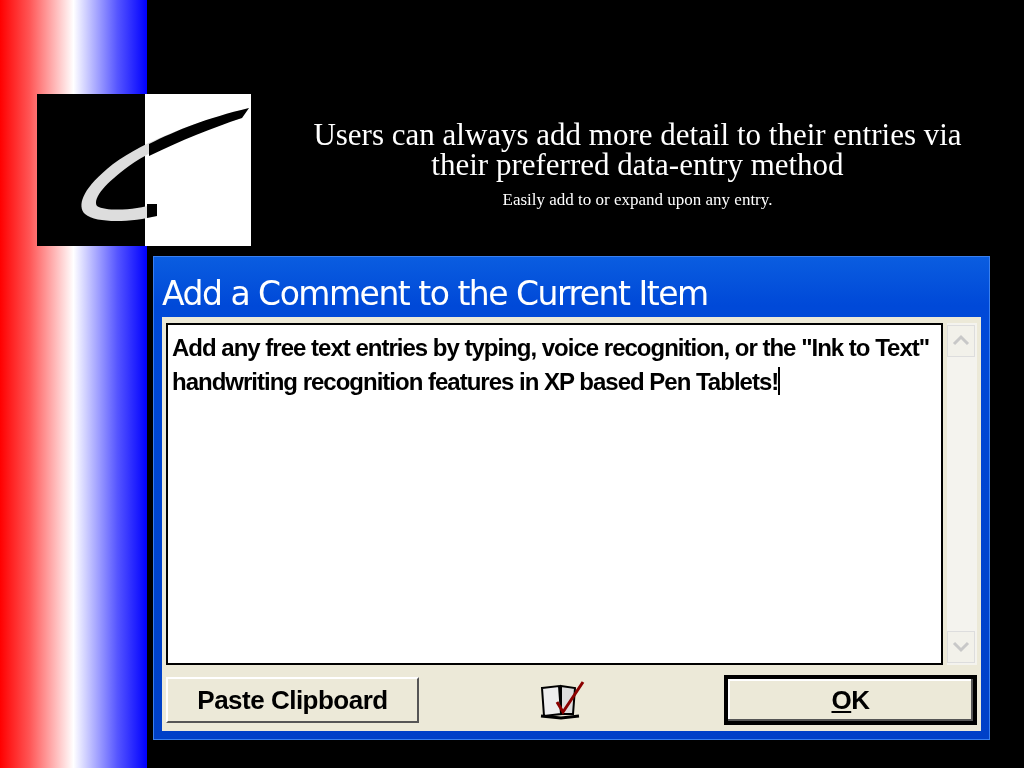 Image resolution: width=1024 pixels, height=768 pixels. Describe the element at coordinates (961, 341) in the screenshot. I see `scroll-up-button` at that location.